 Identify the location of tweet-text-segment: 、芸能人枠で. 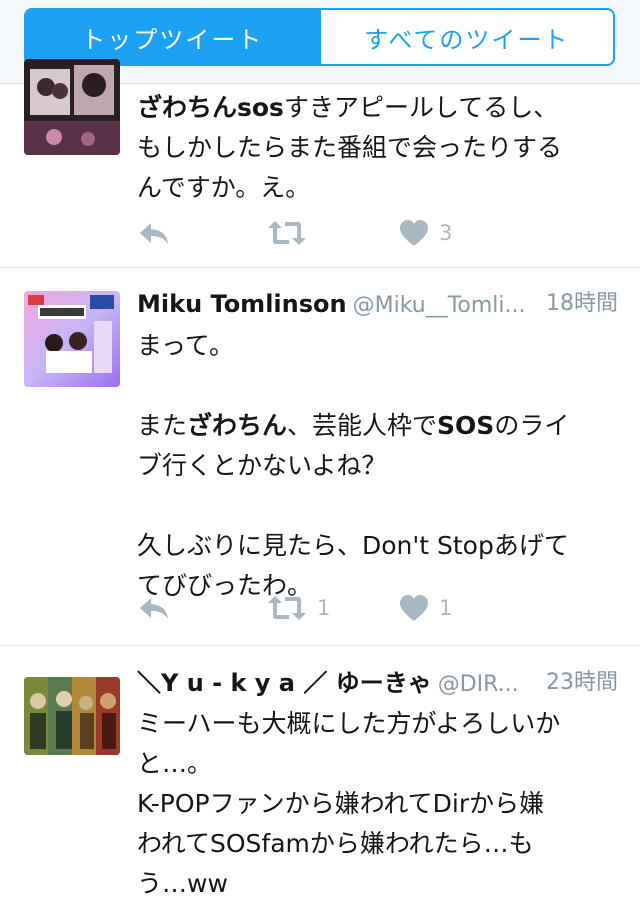
(362, 425).